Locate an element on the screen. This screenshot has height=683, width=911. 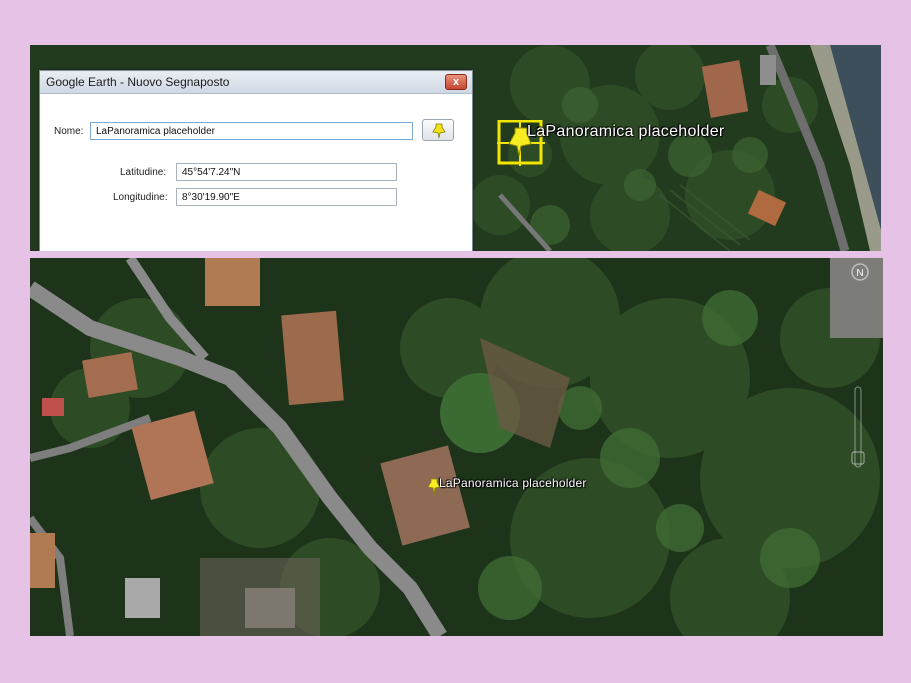
latitude-label: Latitudine: is located at coordinates (143, 172).